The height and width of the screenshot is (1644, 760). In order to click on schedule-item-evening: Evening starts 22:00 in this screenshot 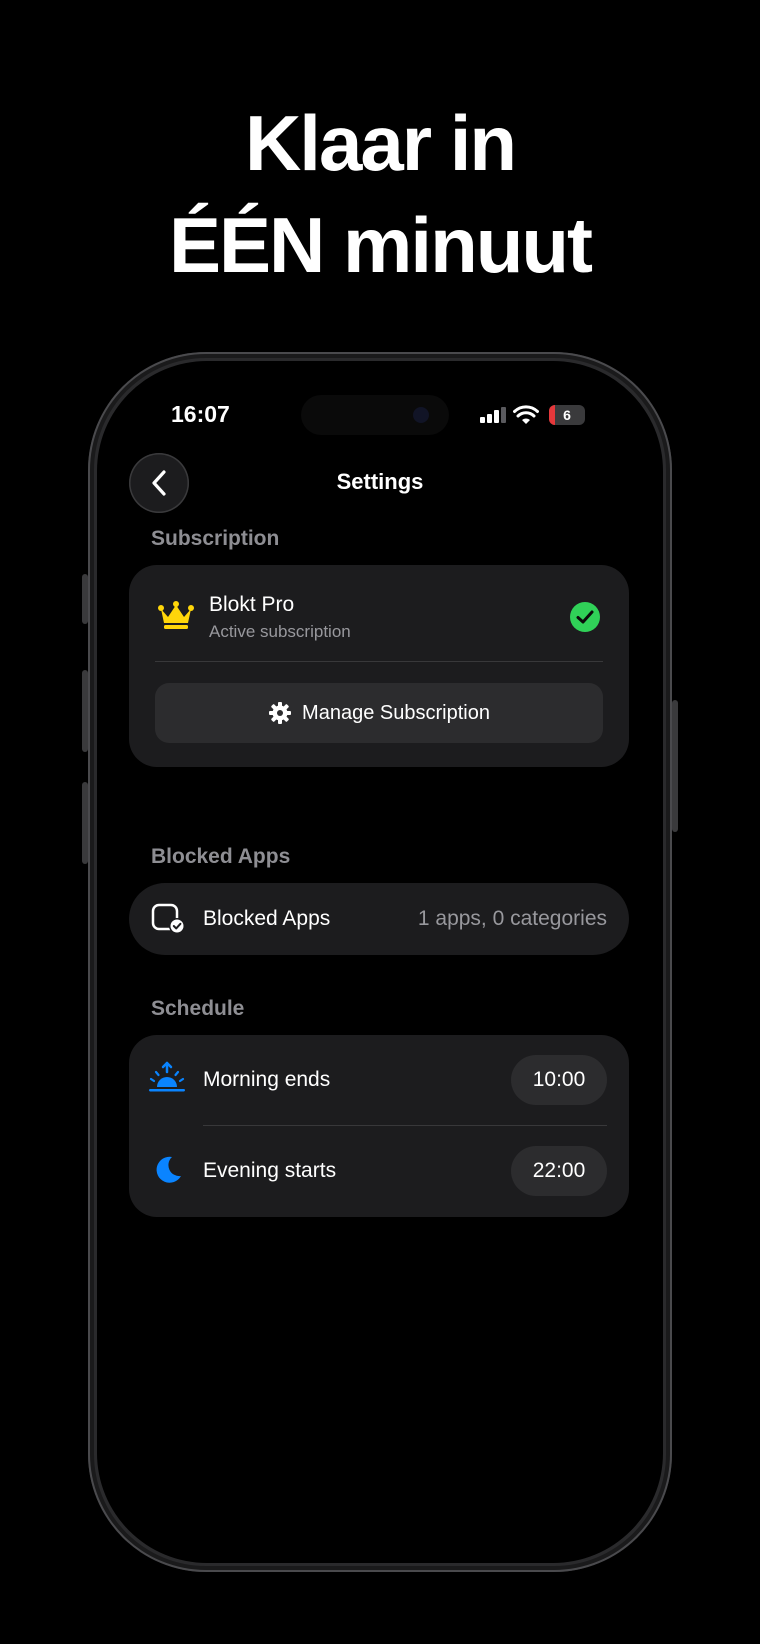, I will do `click(379, 1171)`.